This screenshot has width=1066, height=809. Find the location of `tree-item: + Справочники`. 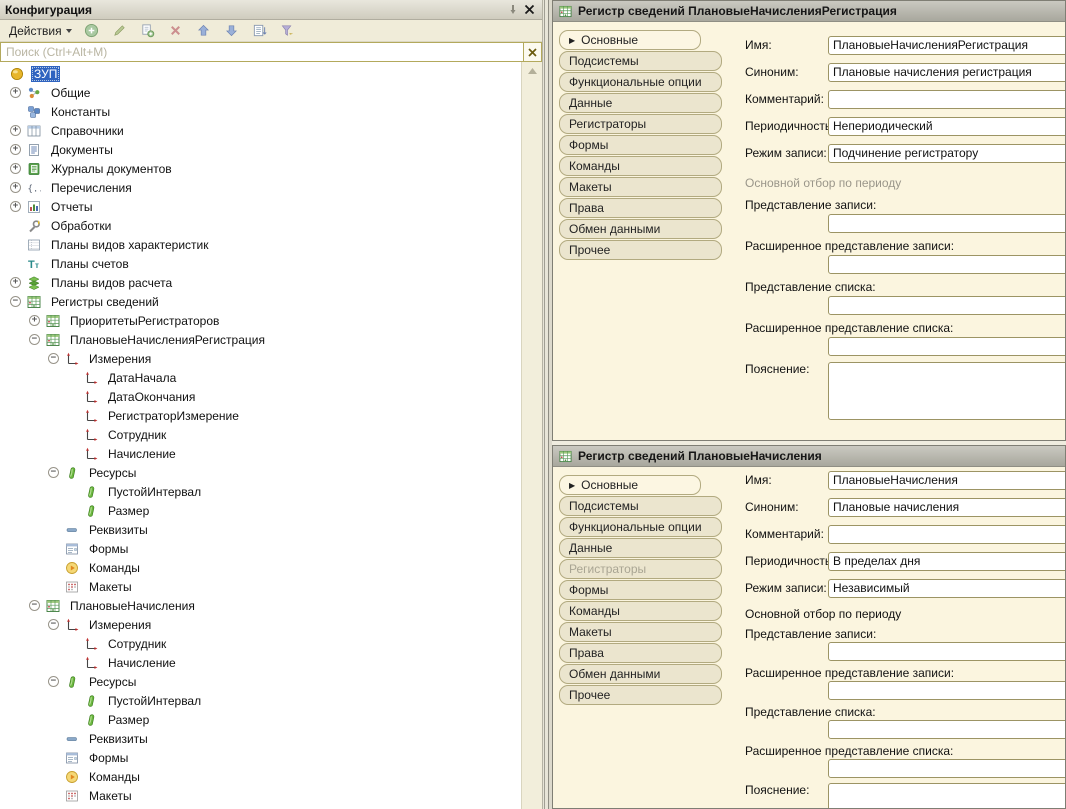

tree-item: + Справочники is located at coordinates (260, 130).